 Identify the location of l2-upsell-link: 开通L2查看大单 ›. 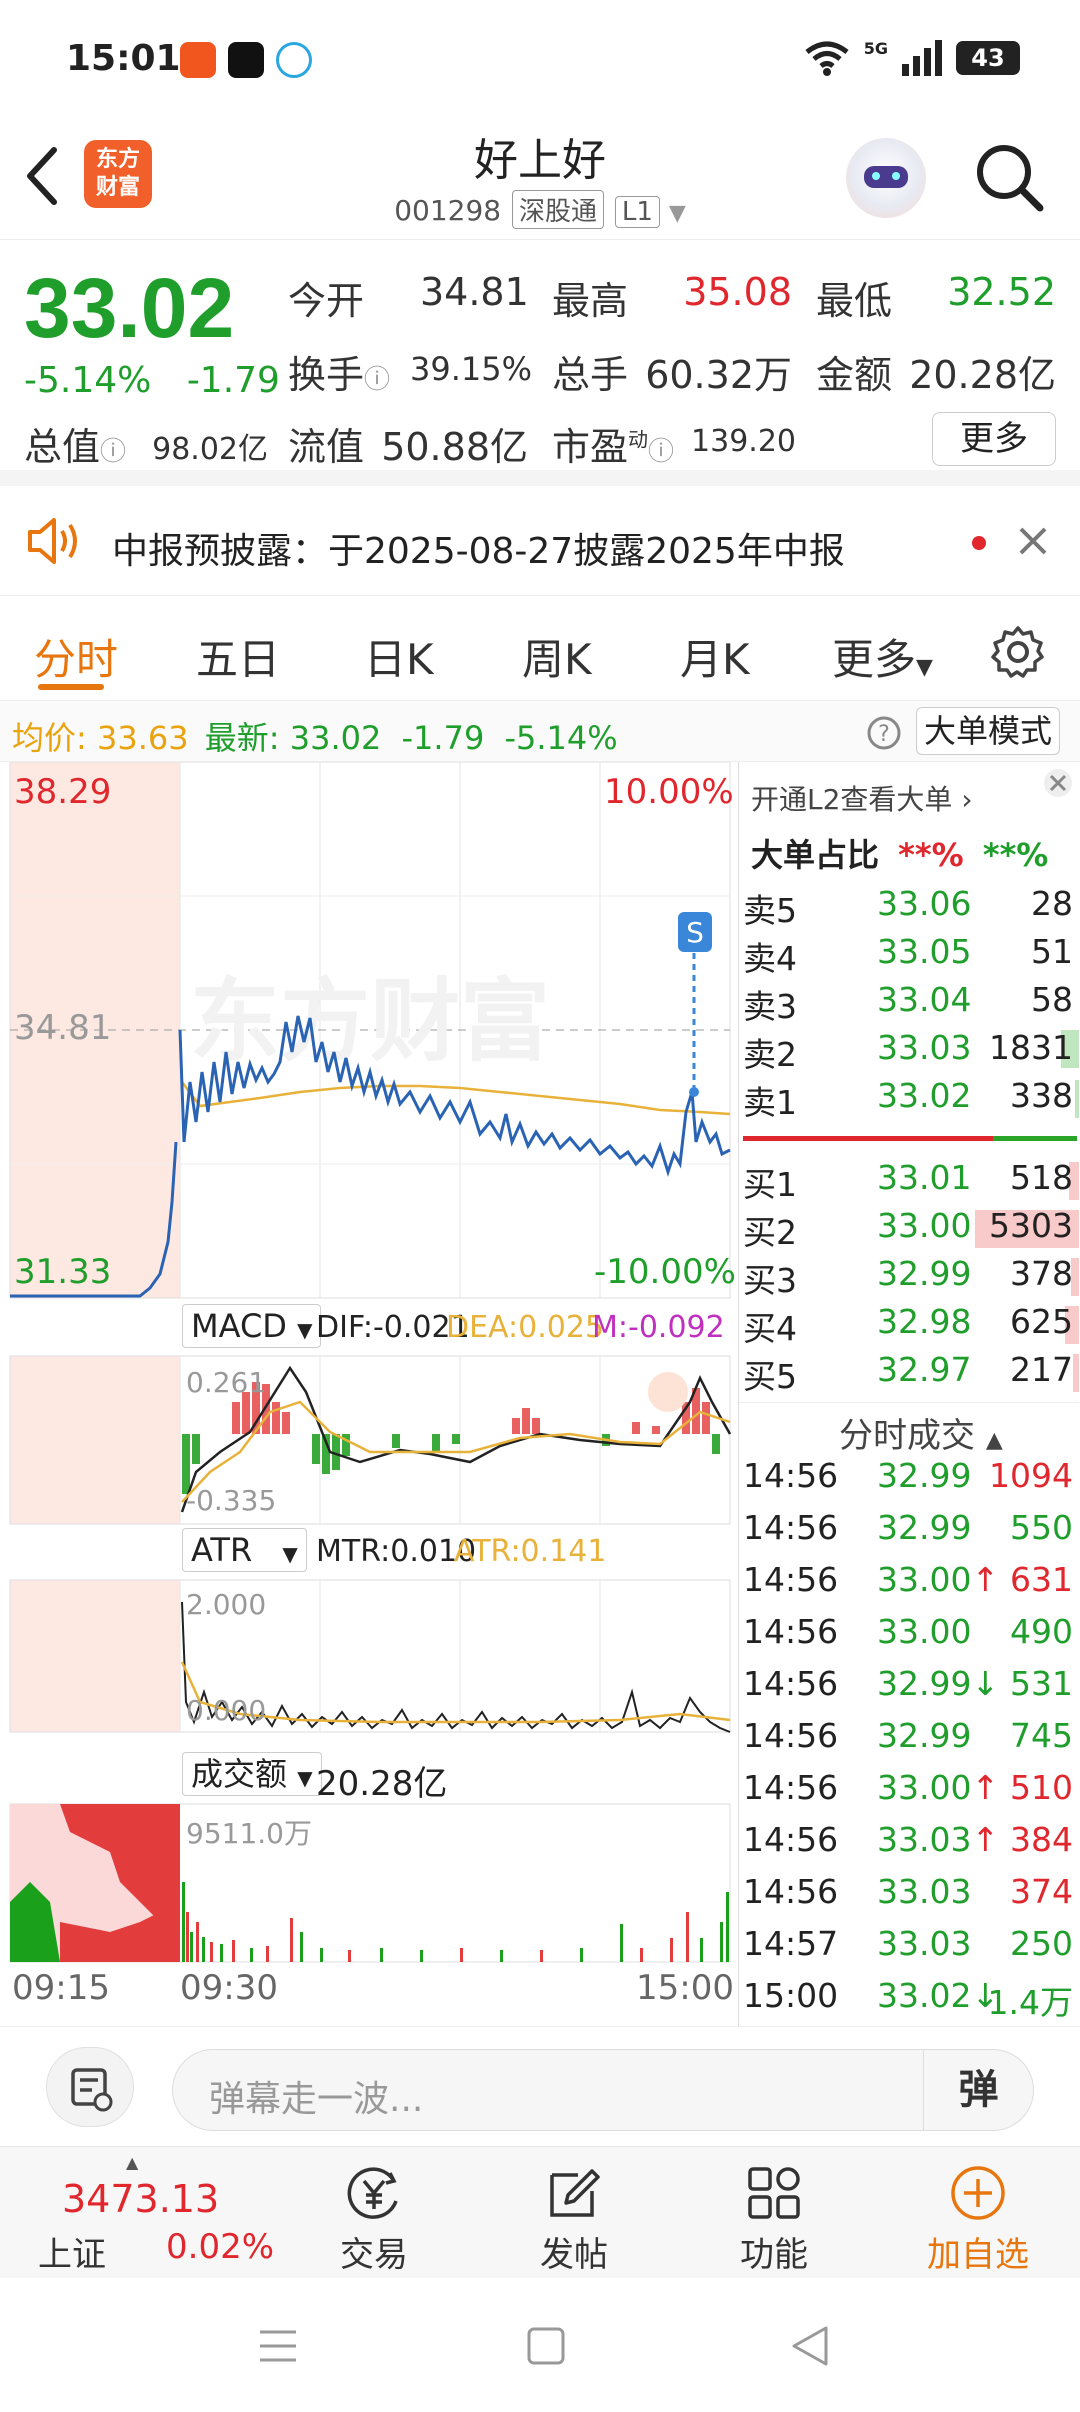
(862, 798).